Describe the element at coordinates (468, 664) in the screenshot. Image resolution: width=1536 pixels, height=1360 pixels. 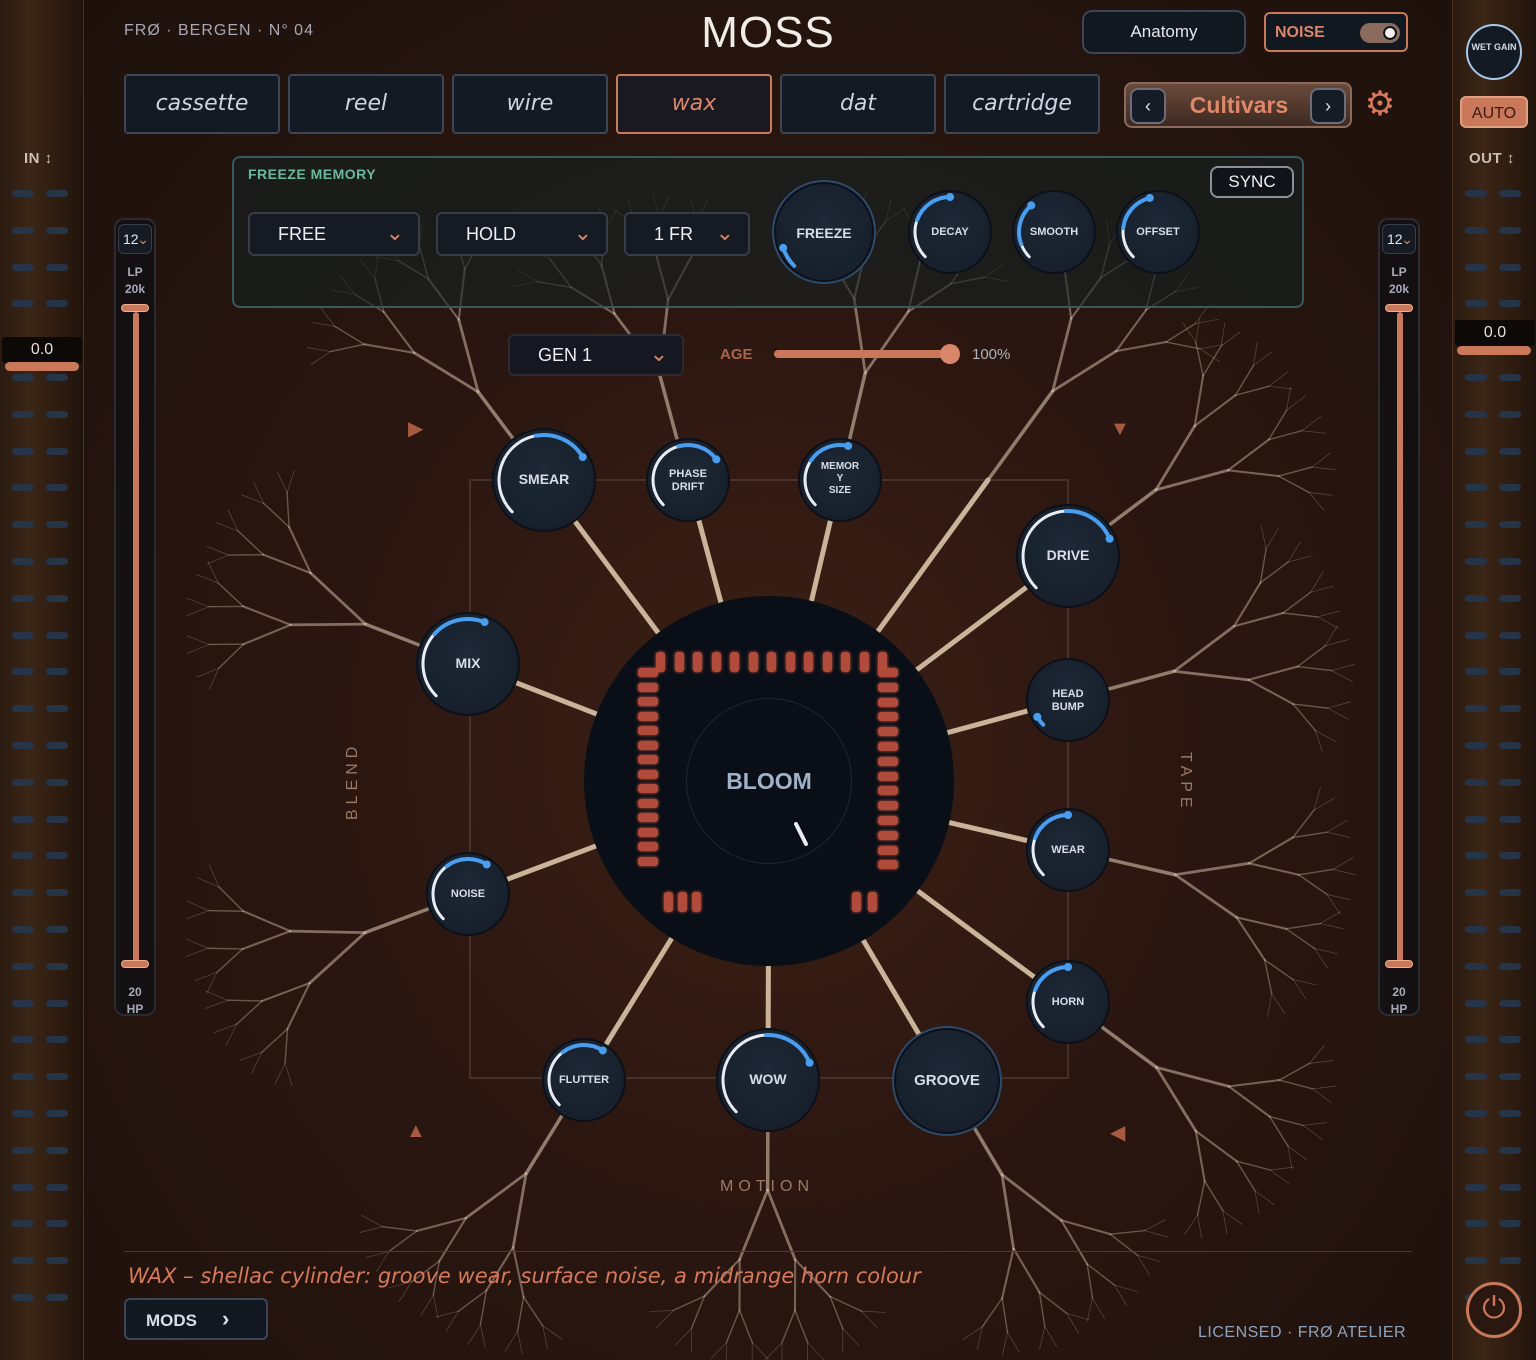
I see `mix-knob: MIX` at that location.